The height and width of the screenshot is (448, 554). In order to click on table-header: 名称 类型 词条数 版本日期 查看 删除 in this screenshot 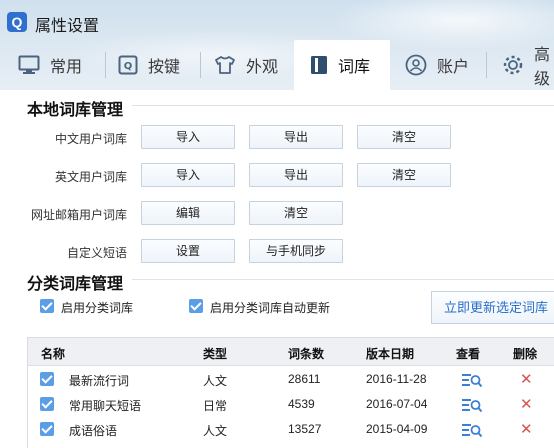, I will do `click(291, 352)`.